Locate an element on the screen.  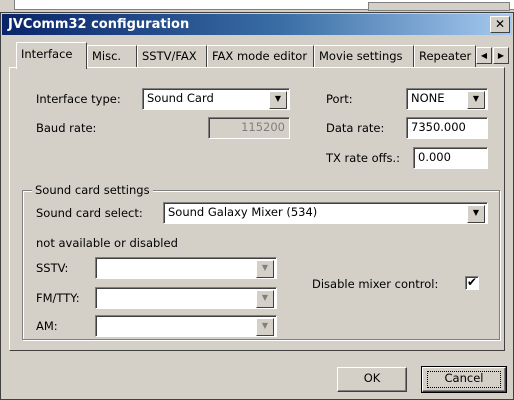
tx-rate-offset-input: 0.000 is located at coordinates (450, 158).